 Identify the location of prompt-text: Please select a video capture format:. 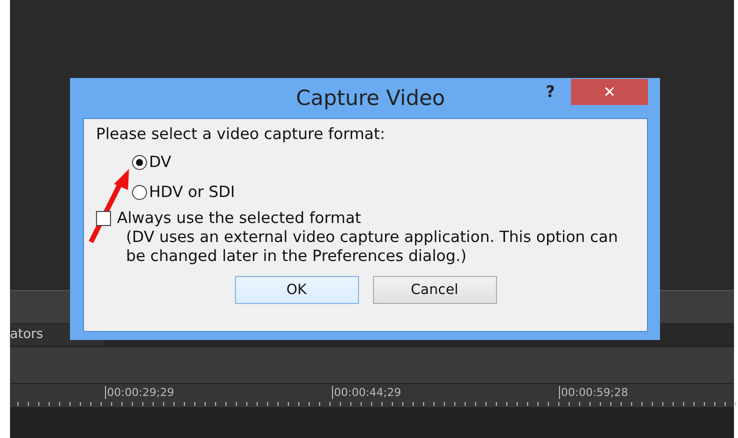
(241, 134).